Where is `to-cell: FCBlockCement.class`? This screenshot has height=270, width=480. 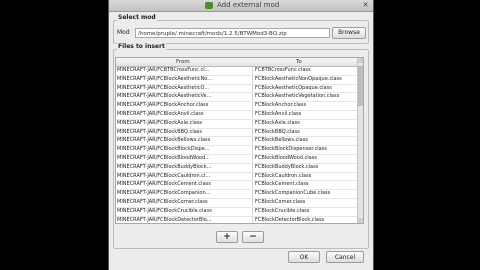
to-cell: FCBlockCement.class is located at coordinates (306, 185).